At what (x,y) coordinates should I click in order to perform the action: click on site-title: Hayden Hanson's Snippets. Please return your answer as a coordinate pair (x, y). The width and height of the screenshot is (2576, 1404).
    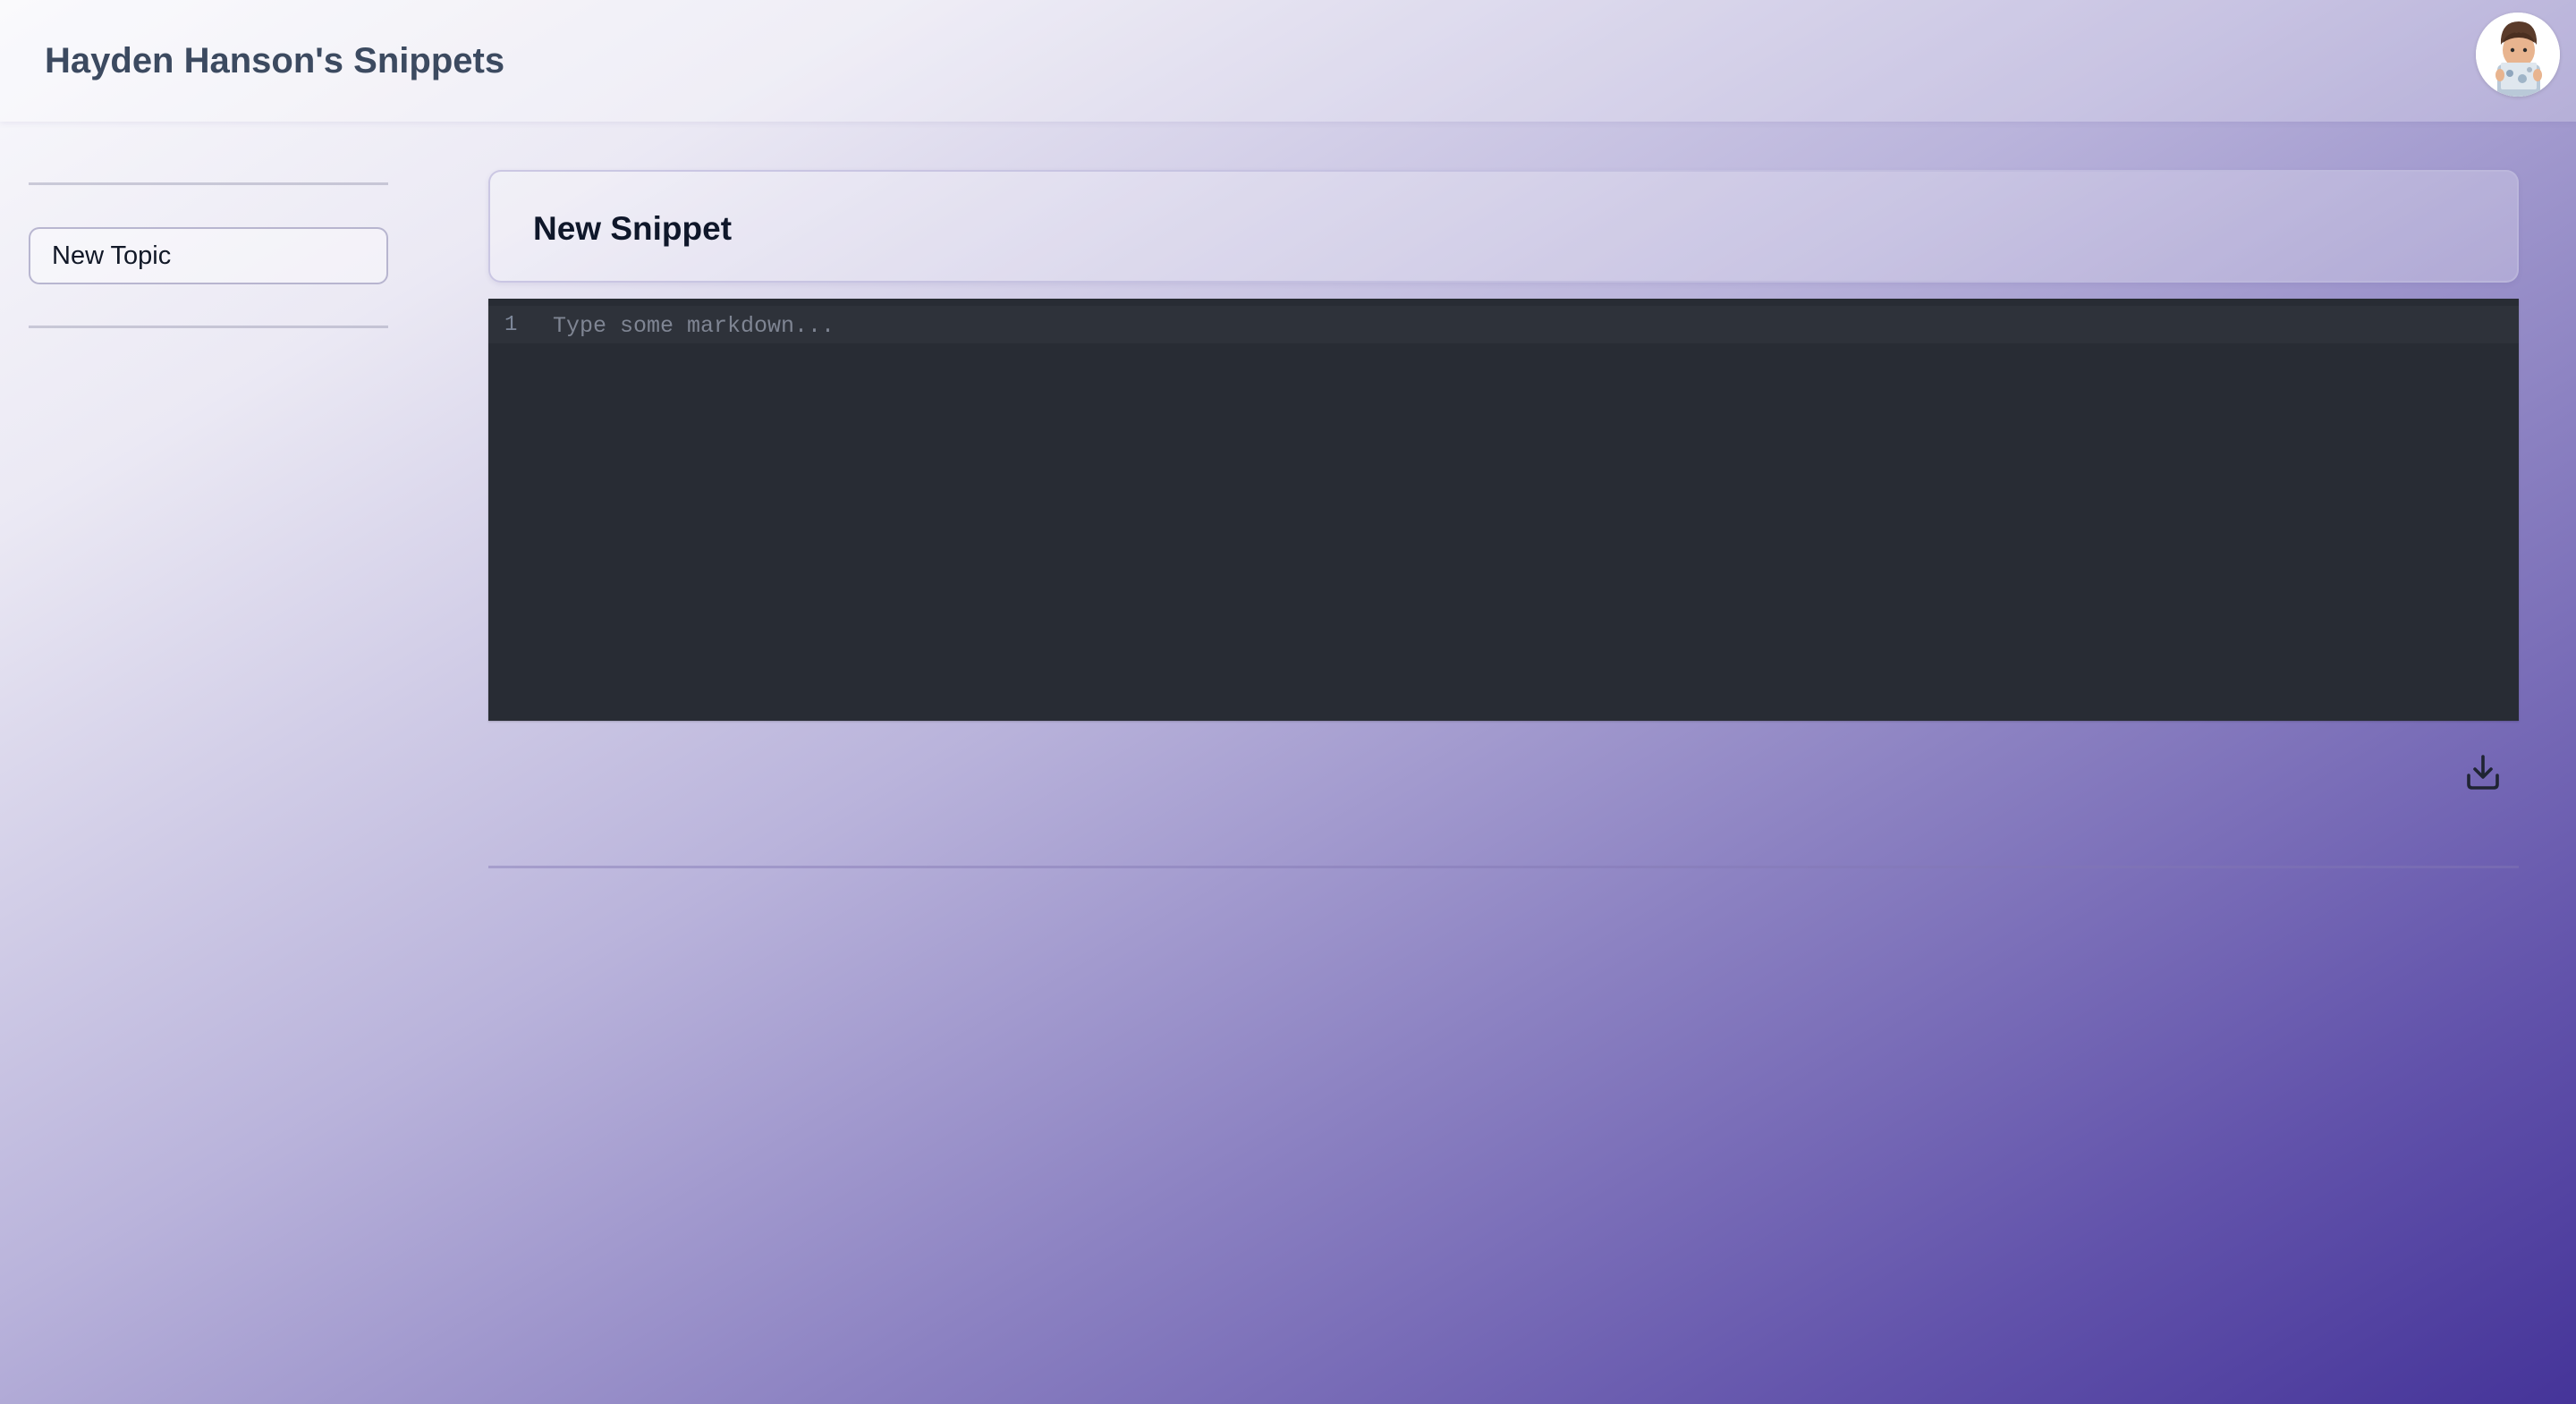
    Looking at the image, I should click on (275, 61).